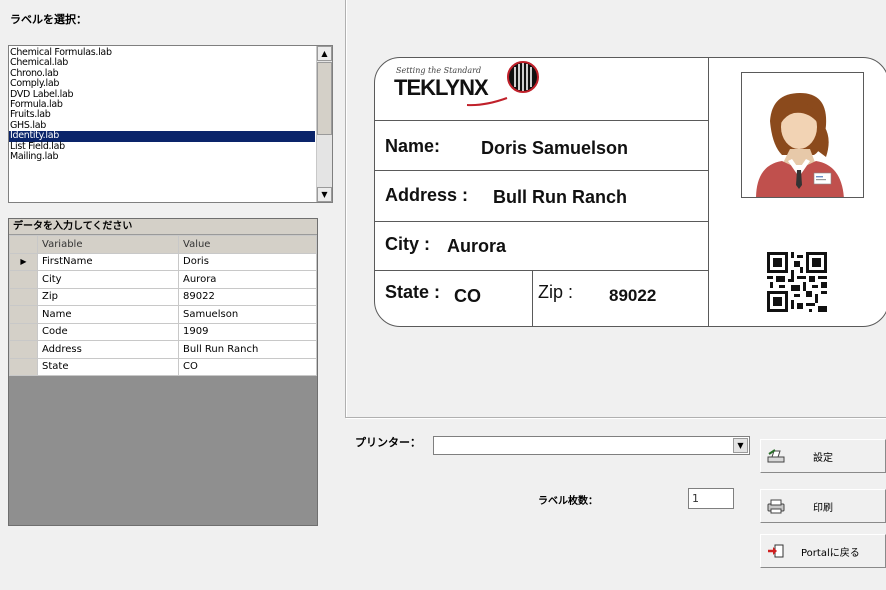 Image resolution: width=886 pixels, height=590 pixels. What do you see at coordinates (108, 331) in the screenshot?
I see `variable-cell: Code` at bounding box center [108, 331].